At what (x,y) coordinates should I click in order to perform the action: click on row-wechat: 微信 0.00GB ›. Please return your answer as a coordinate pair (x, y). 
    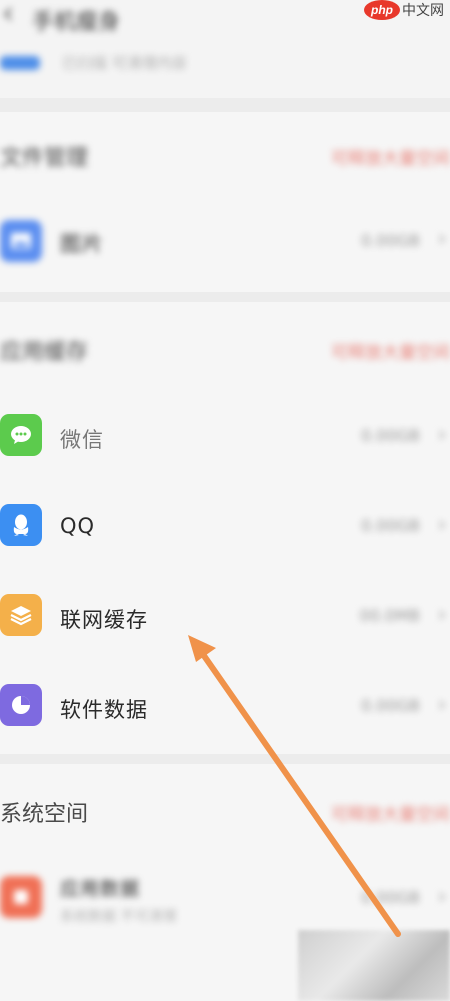
    Looking at the image, I should click on (225, 438).